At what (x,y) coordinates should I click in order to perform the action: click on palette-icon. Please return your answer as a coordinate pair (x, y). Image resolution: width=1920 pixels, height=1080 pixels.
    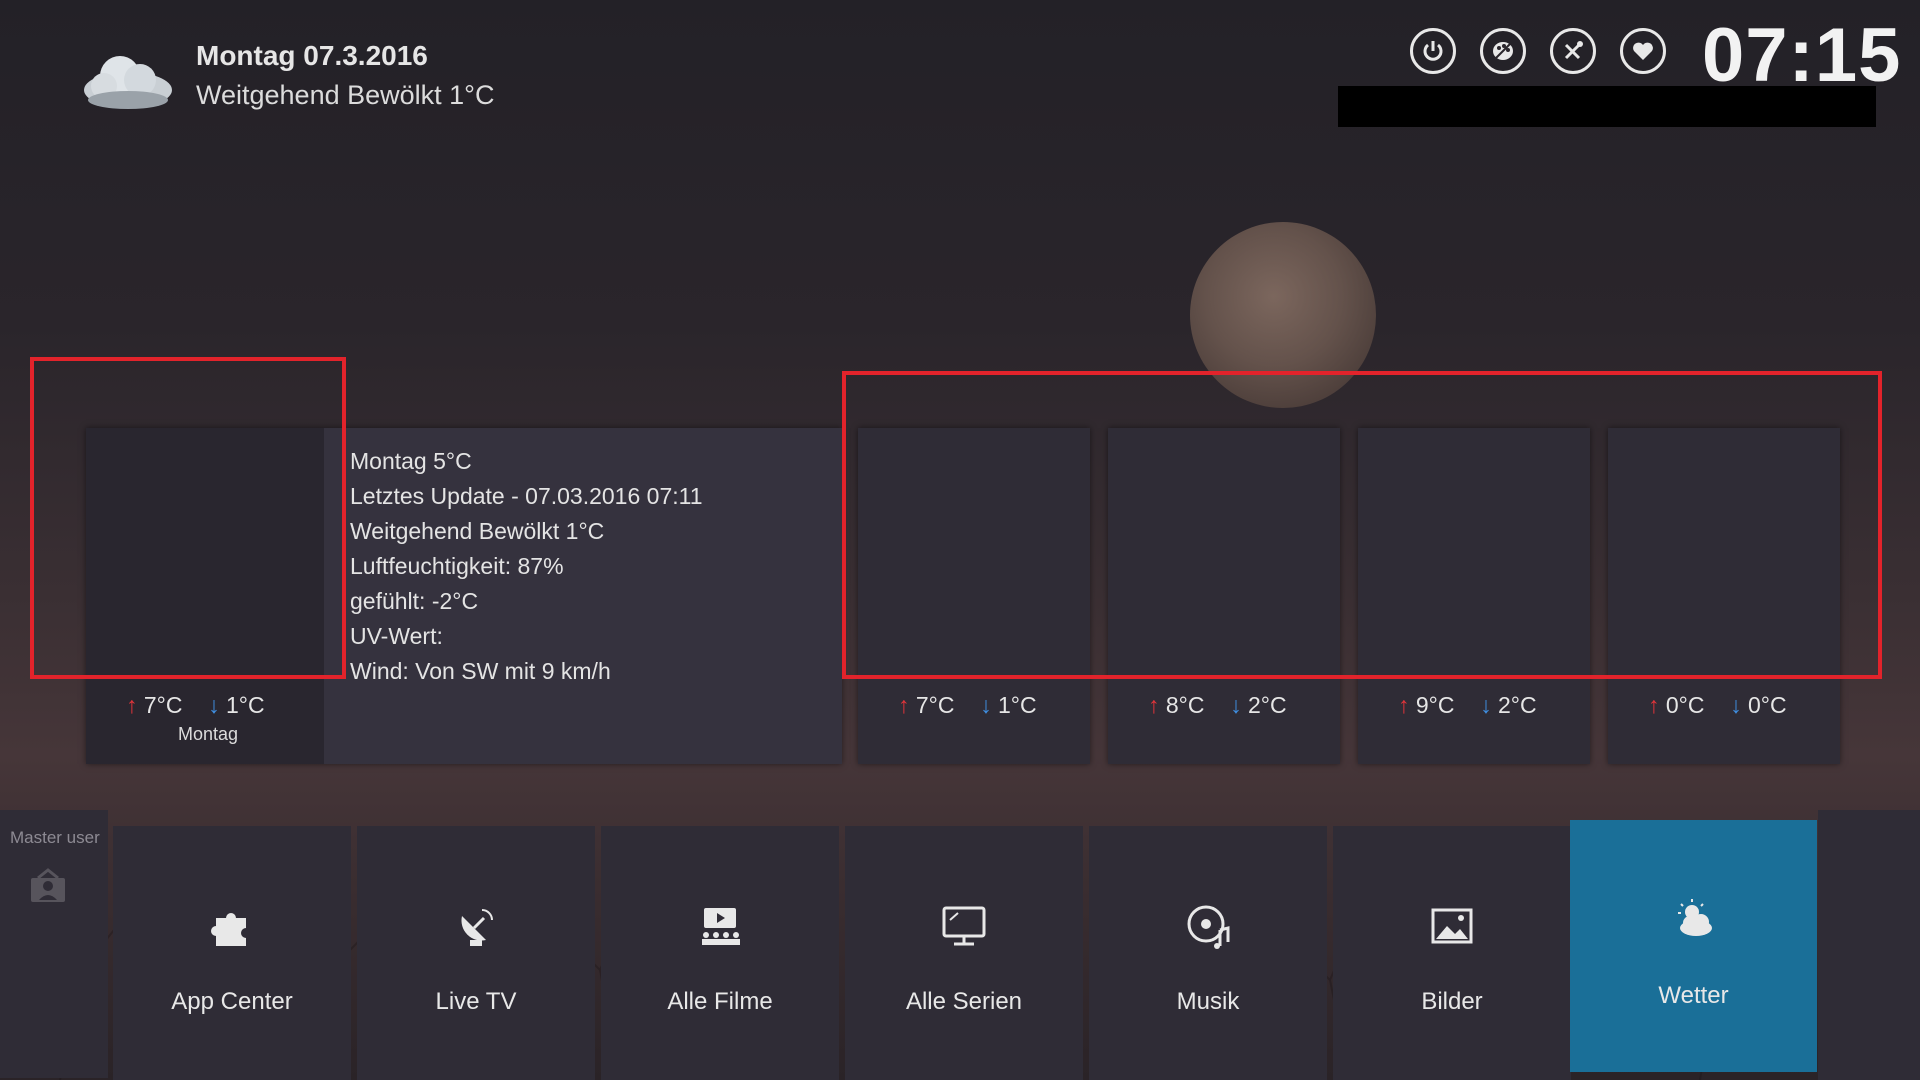
    Looking at the image, I should click on (1503, 51).